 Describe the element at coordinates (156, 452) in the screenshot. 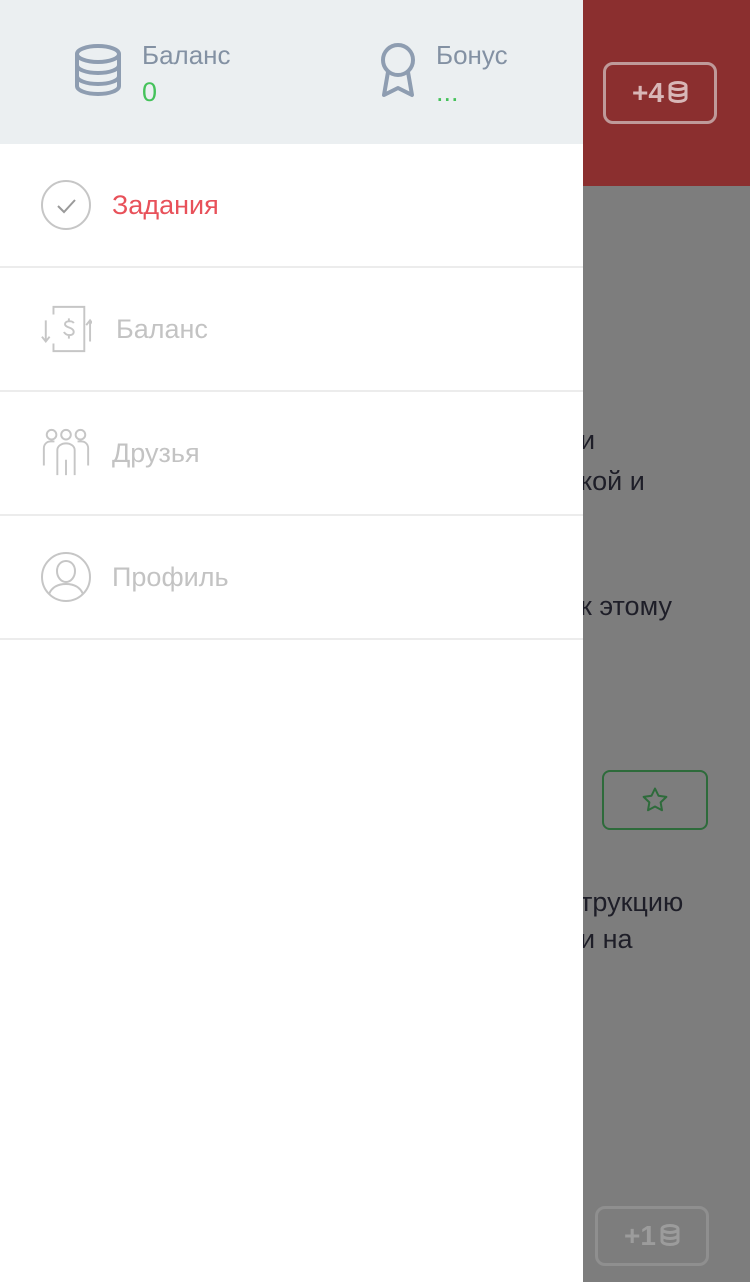

I see `menu-item-label: Друзья` at that location.